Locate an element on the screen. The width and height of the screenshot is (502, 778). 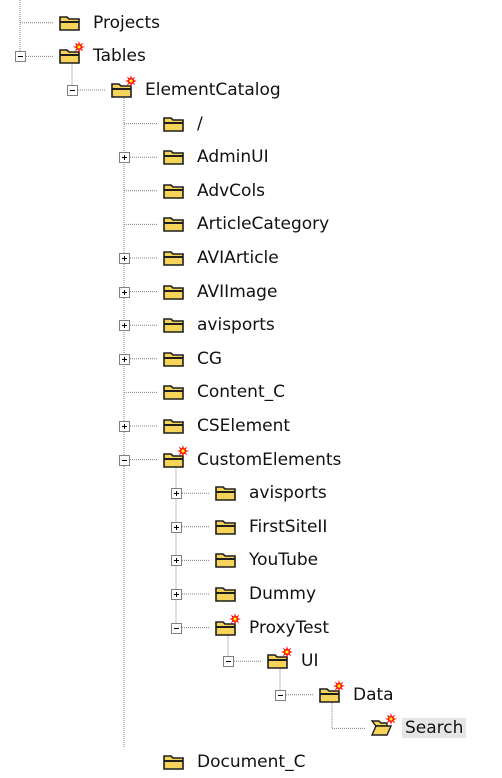
tree-node-label: AVIArticle is located at coordinates (238, 258).